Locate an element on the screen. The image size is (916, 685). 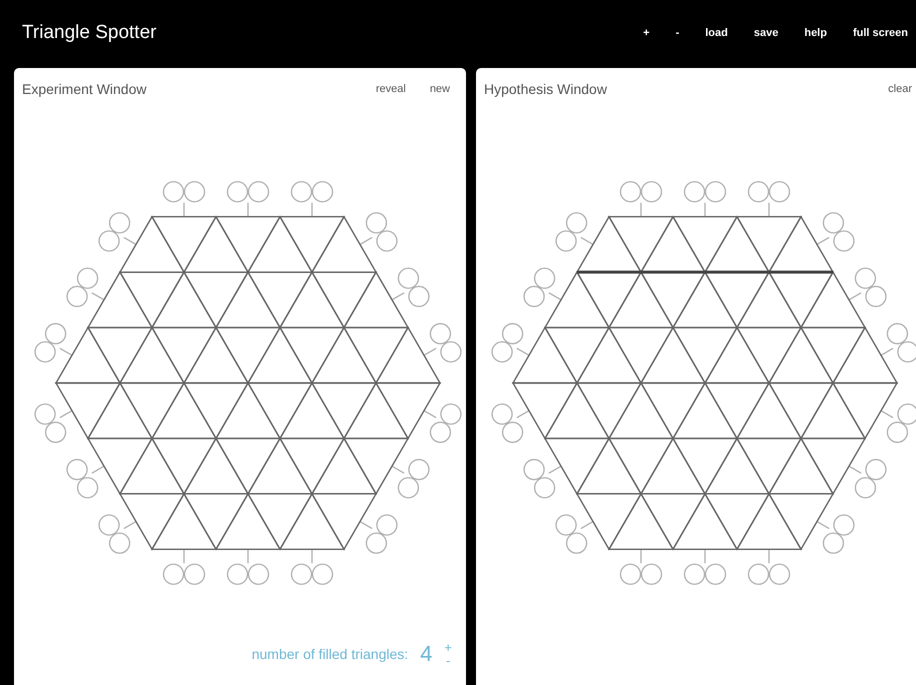
toolbar-button: save is located at coordinates (766, 33).